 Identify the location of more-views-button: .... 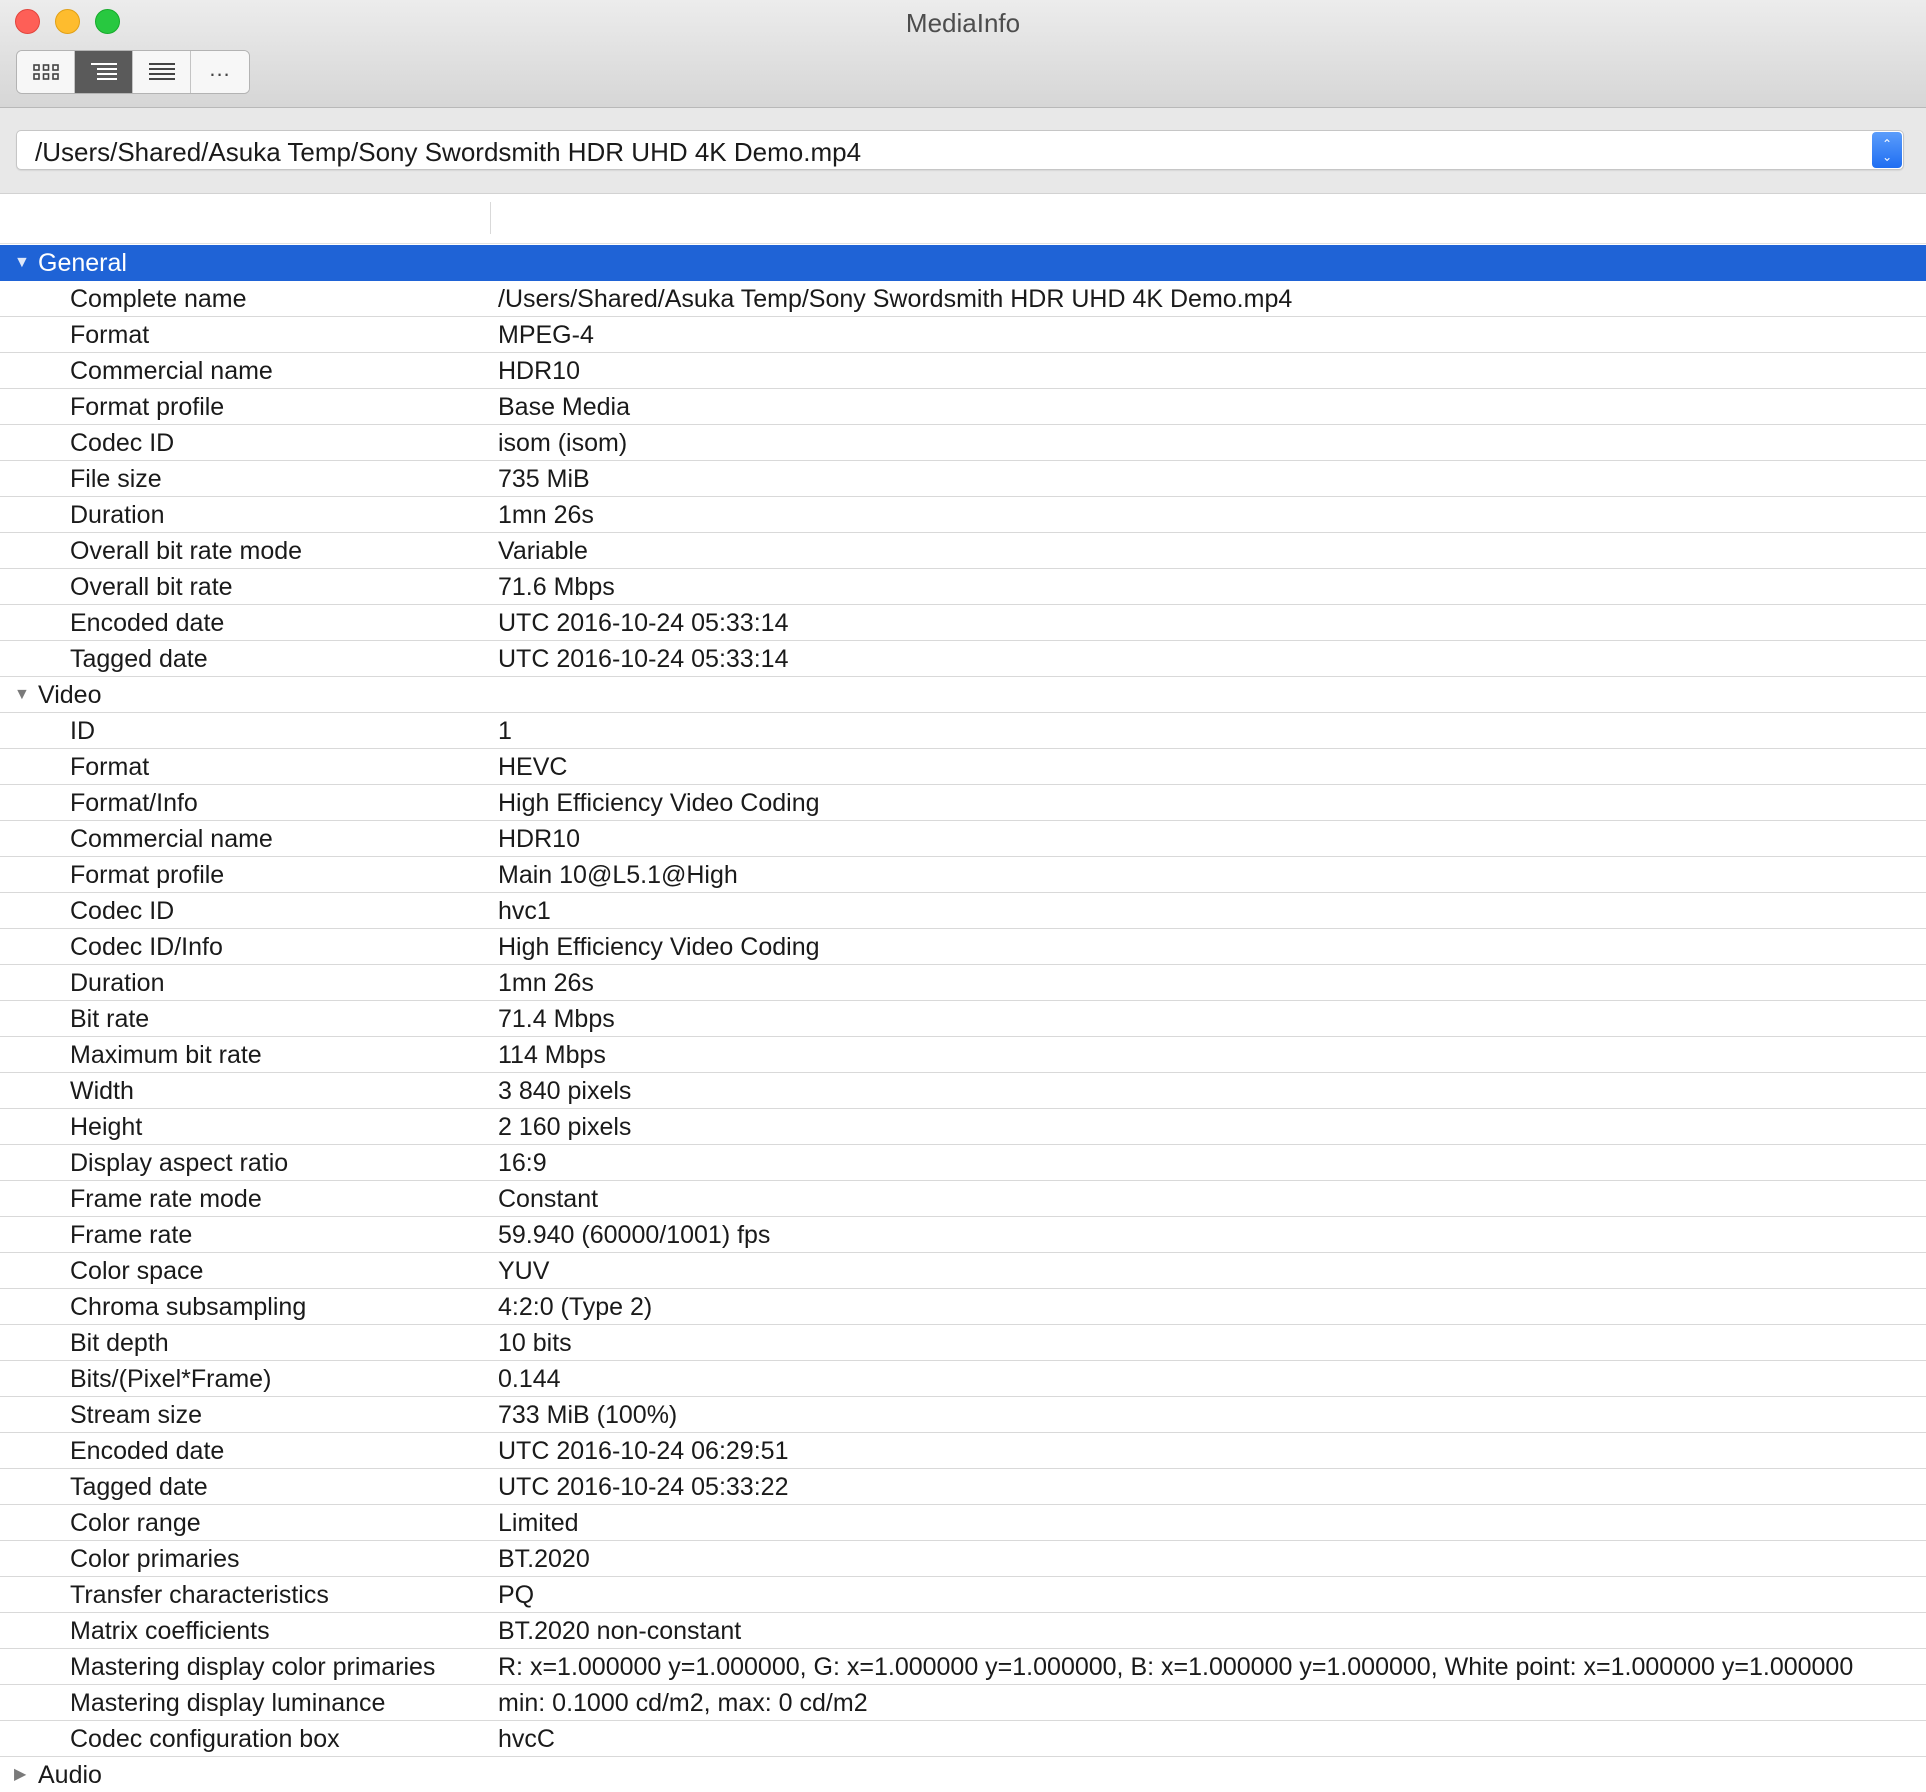
(220, 72).